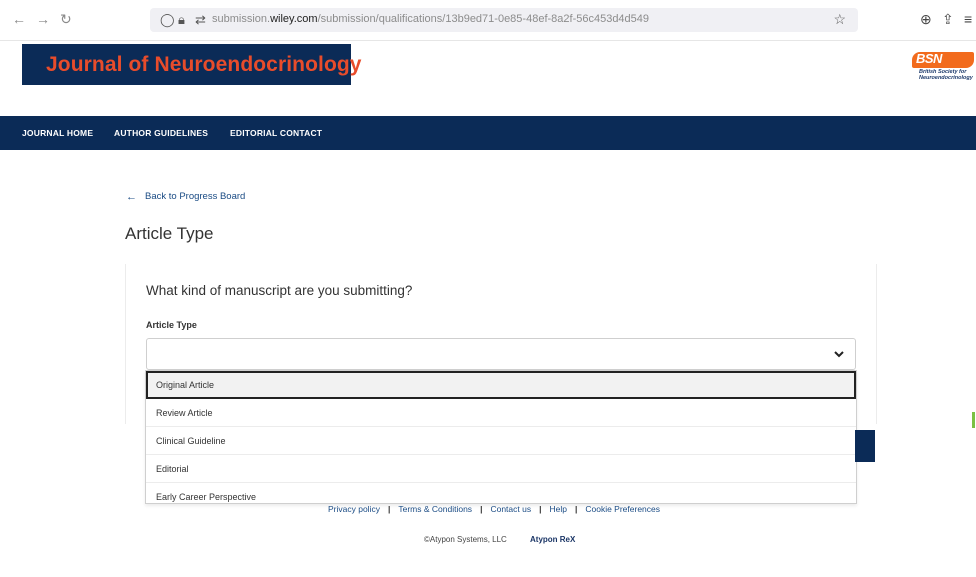 The image size is (976, 577). What do you see at coordinates (929, 58) in the screenshot?
I see `society-logo-letters: BSN` at bounding box center [929, 58].